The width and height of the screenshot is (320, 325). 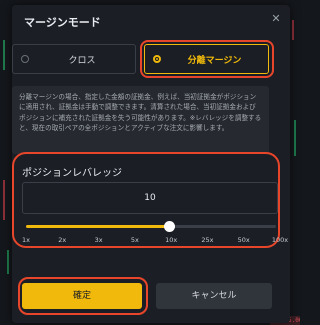 What do you see at coordinates (207, 240) in the screenshot?
I see `leverage-tick-25x: 25x` at bounding box center [207, 240].